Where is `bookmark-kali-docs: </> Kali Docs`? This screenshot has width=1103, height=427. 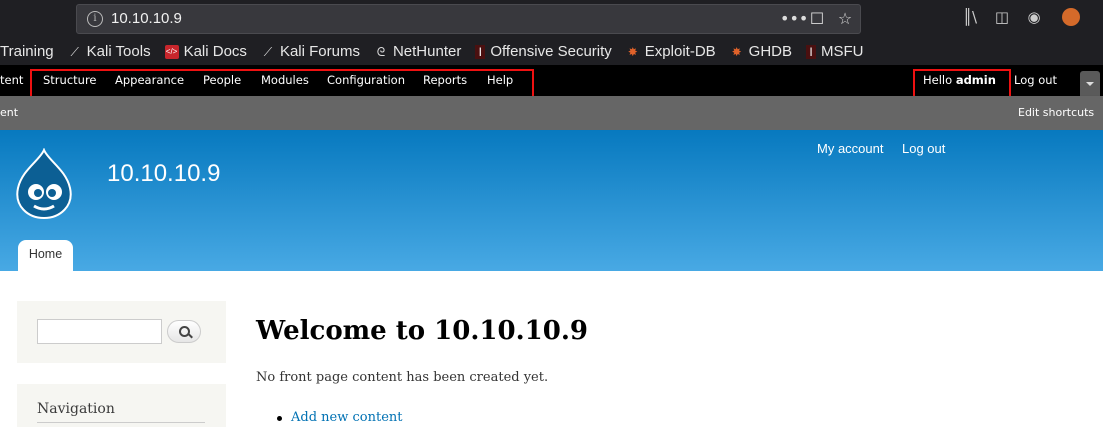 bookmark-kali-docs: </> Kali Docs is located at coordinates (205, 51).